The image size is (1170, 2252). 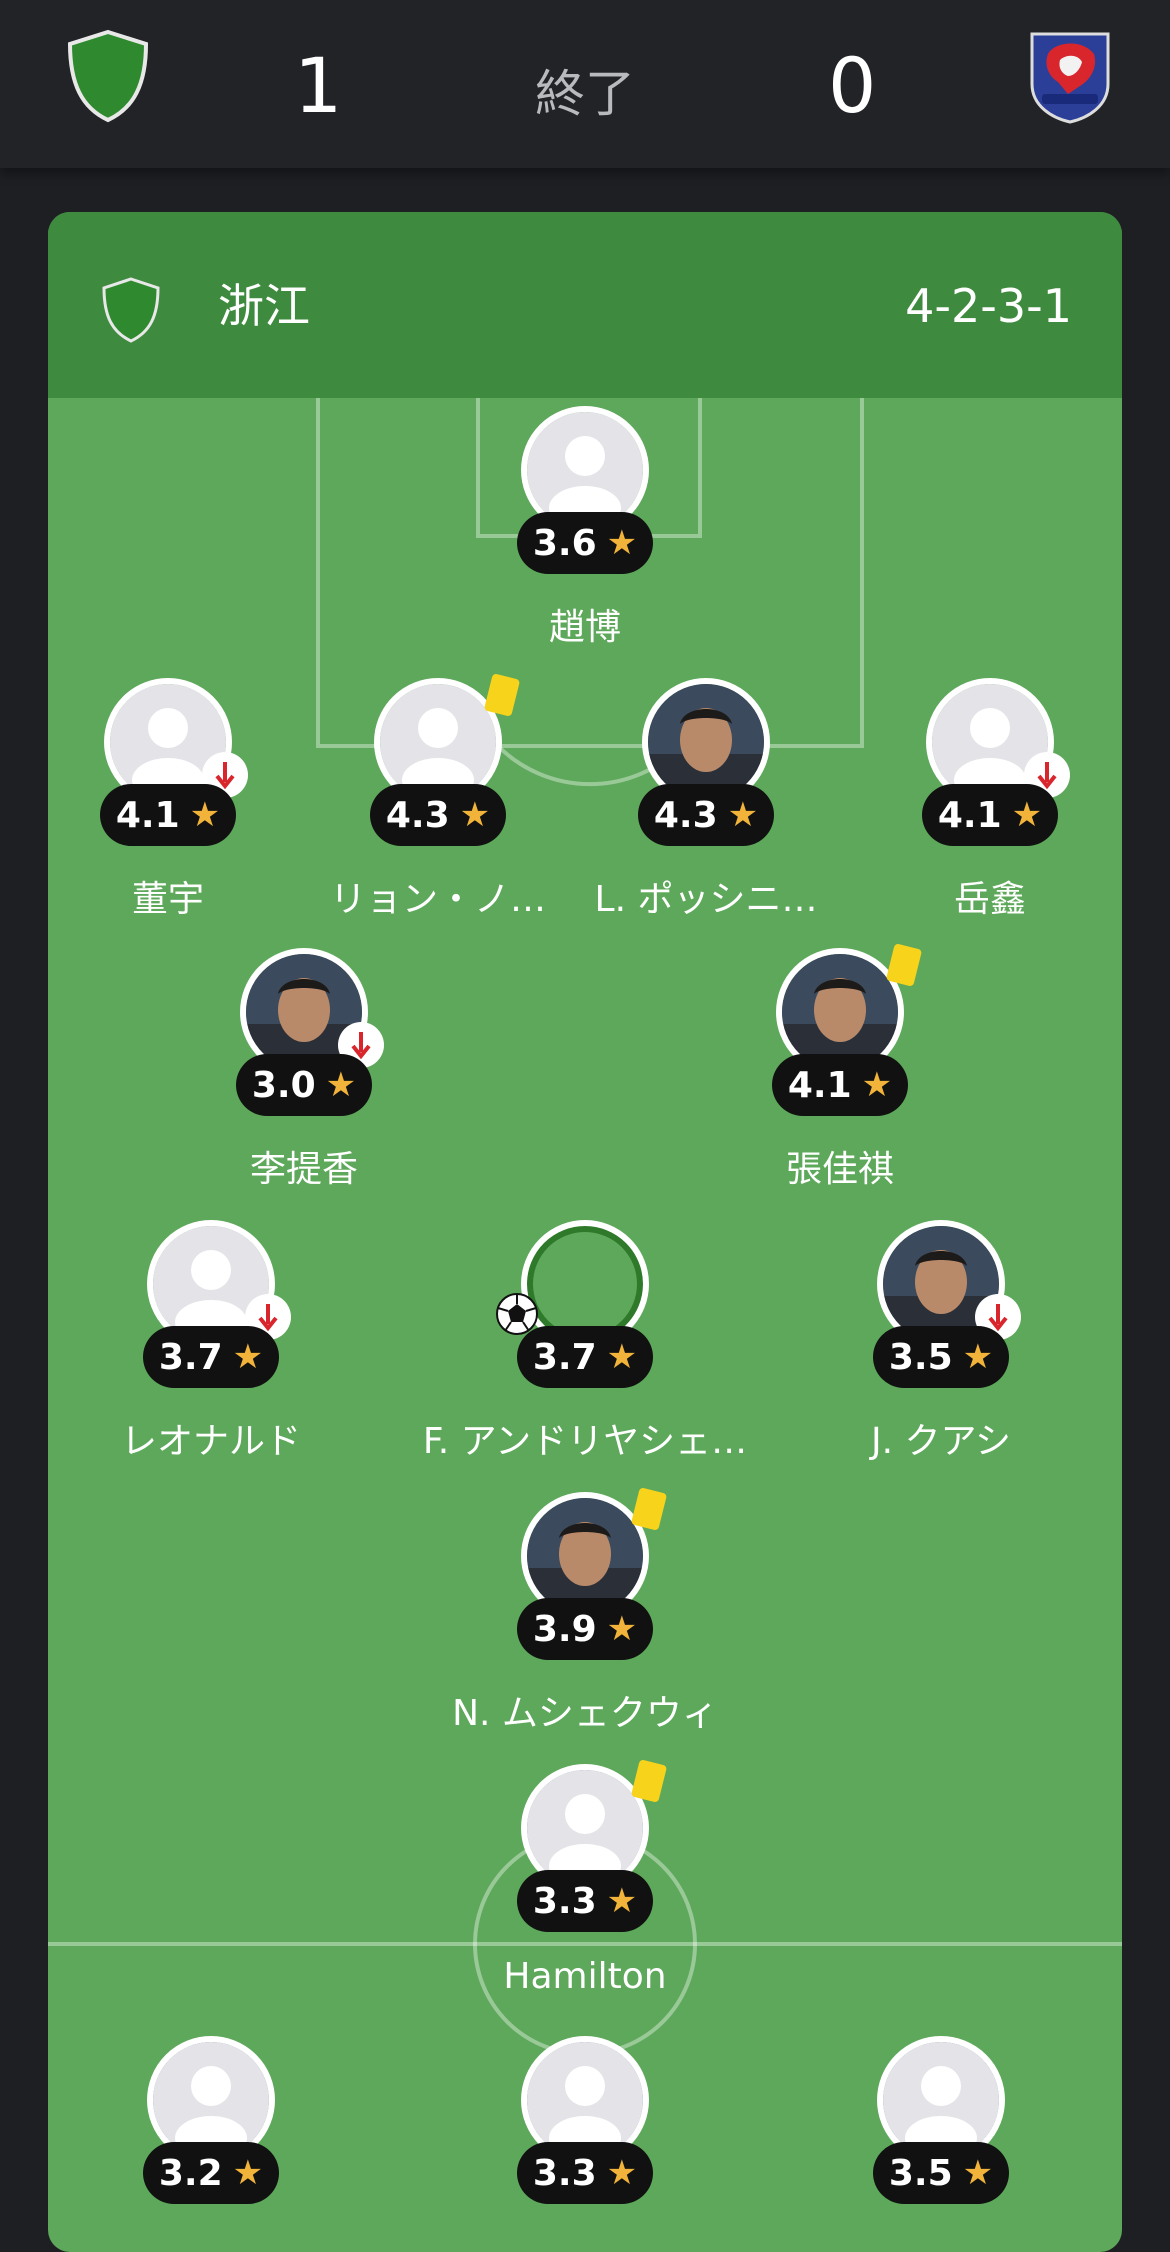 I want to click on player-name: レオナルド, so click(x=219, y=1438).